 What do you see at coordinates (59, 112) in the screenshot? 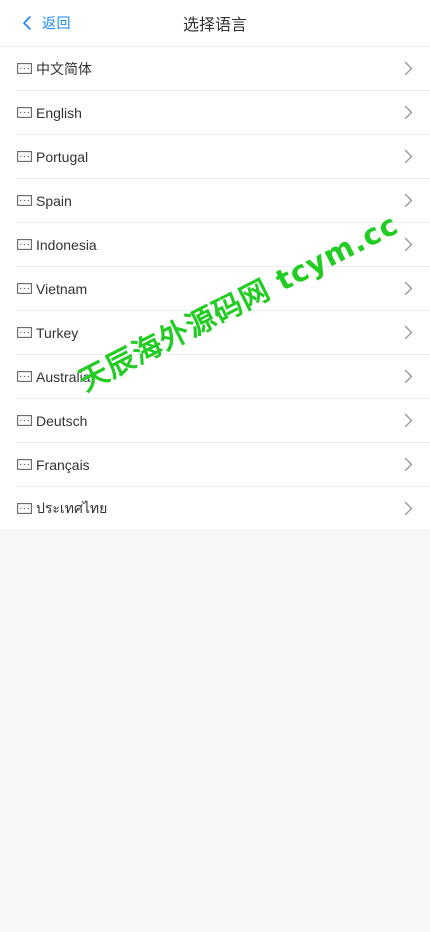
I see `language-label: English` at bounding box center [59, 112].